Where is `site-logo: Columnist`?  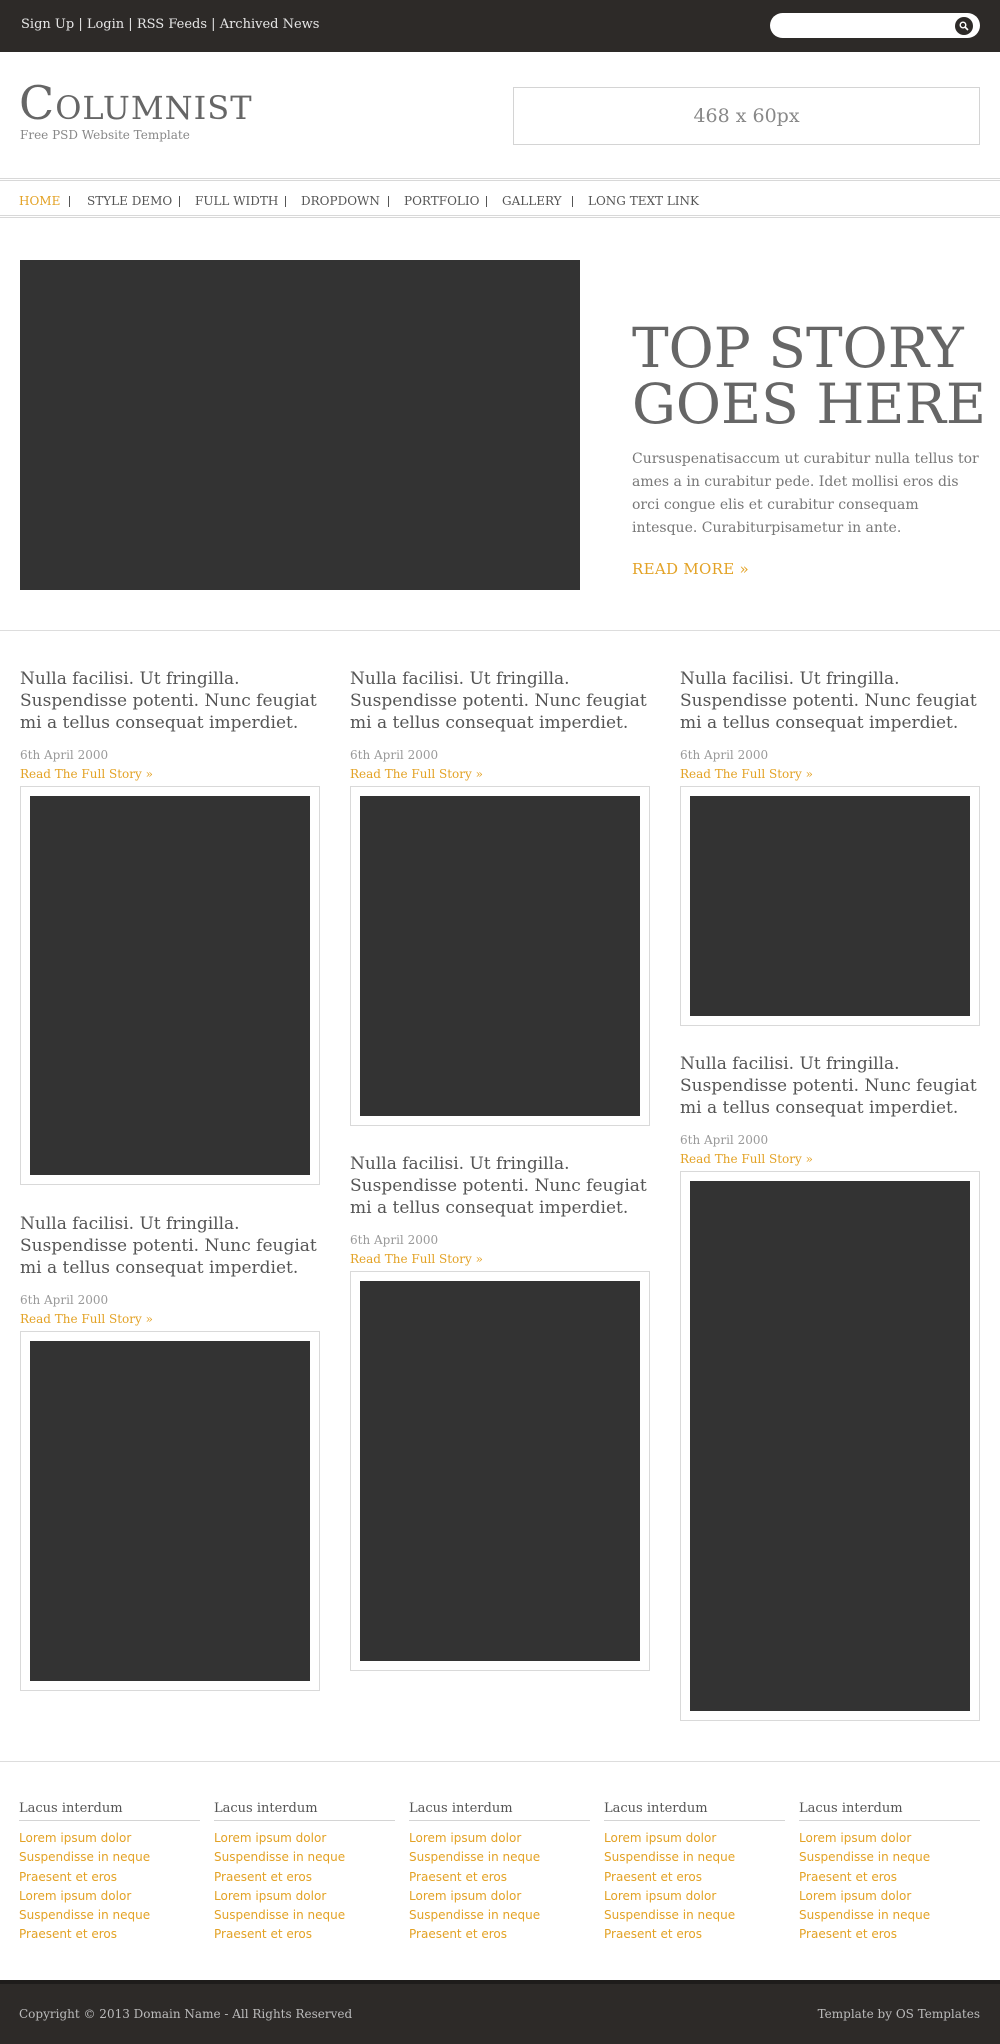
site-logo: Columnist is located at coordinates (136, 103).